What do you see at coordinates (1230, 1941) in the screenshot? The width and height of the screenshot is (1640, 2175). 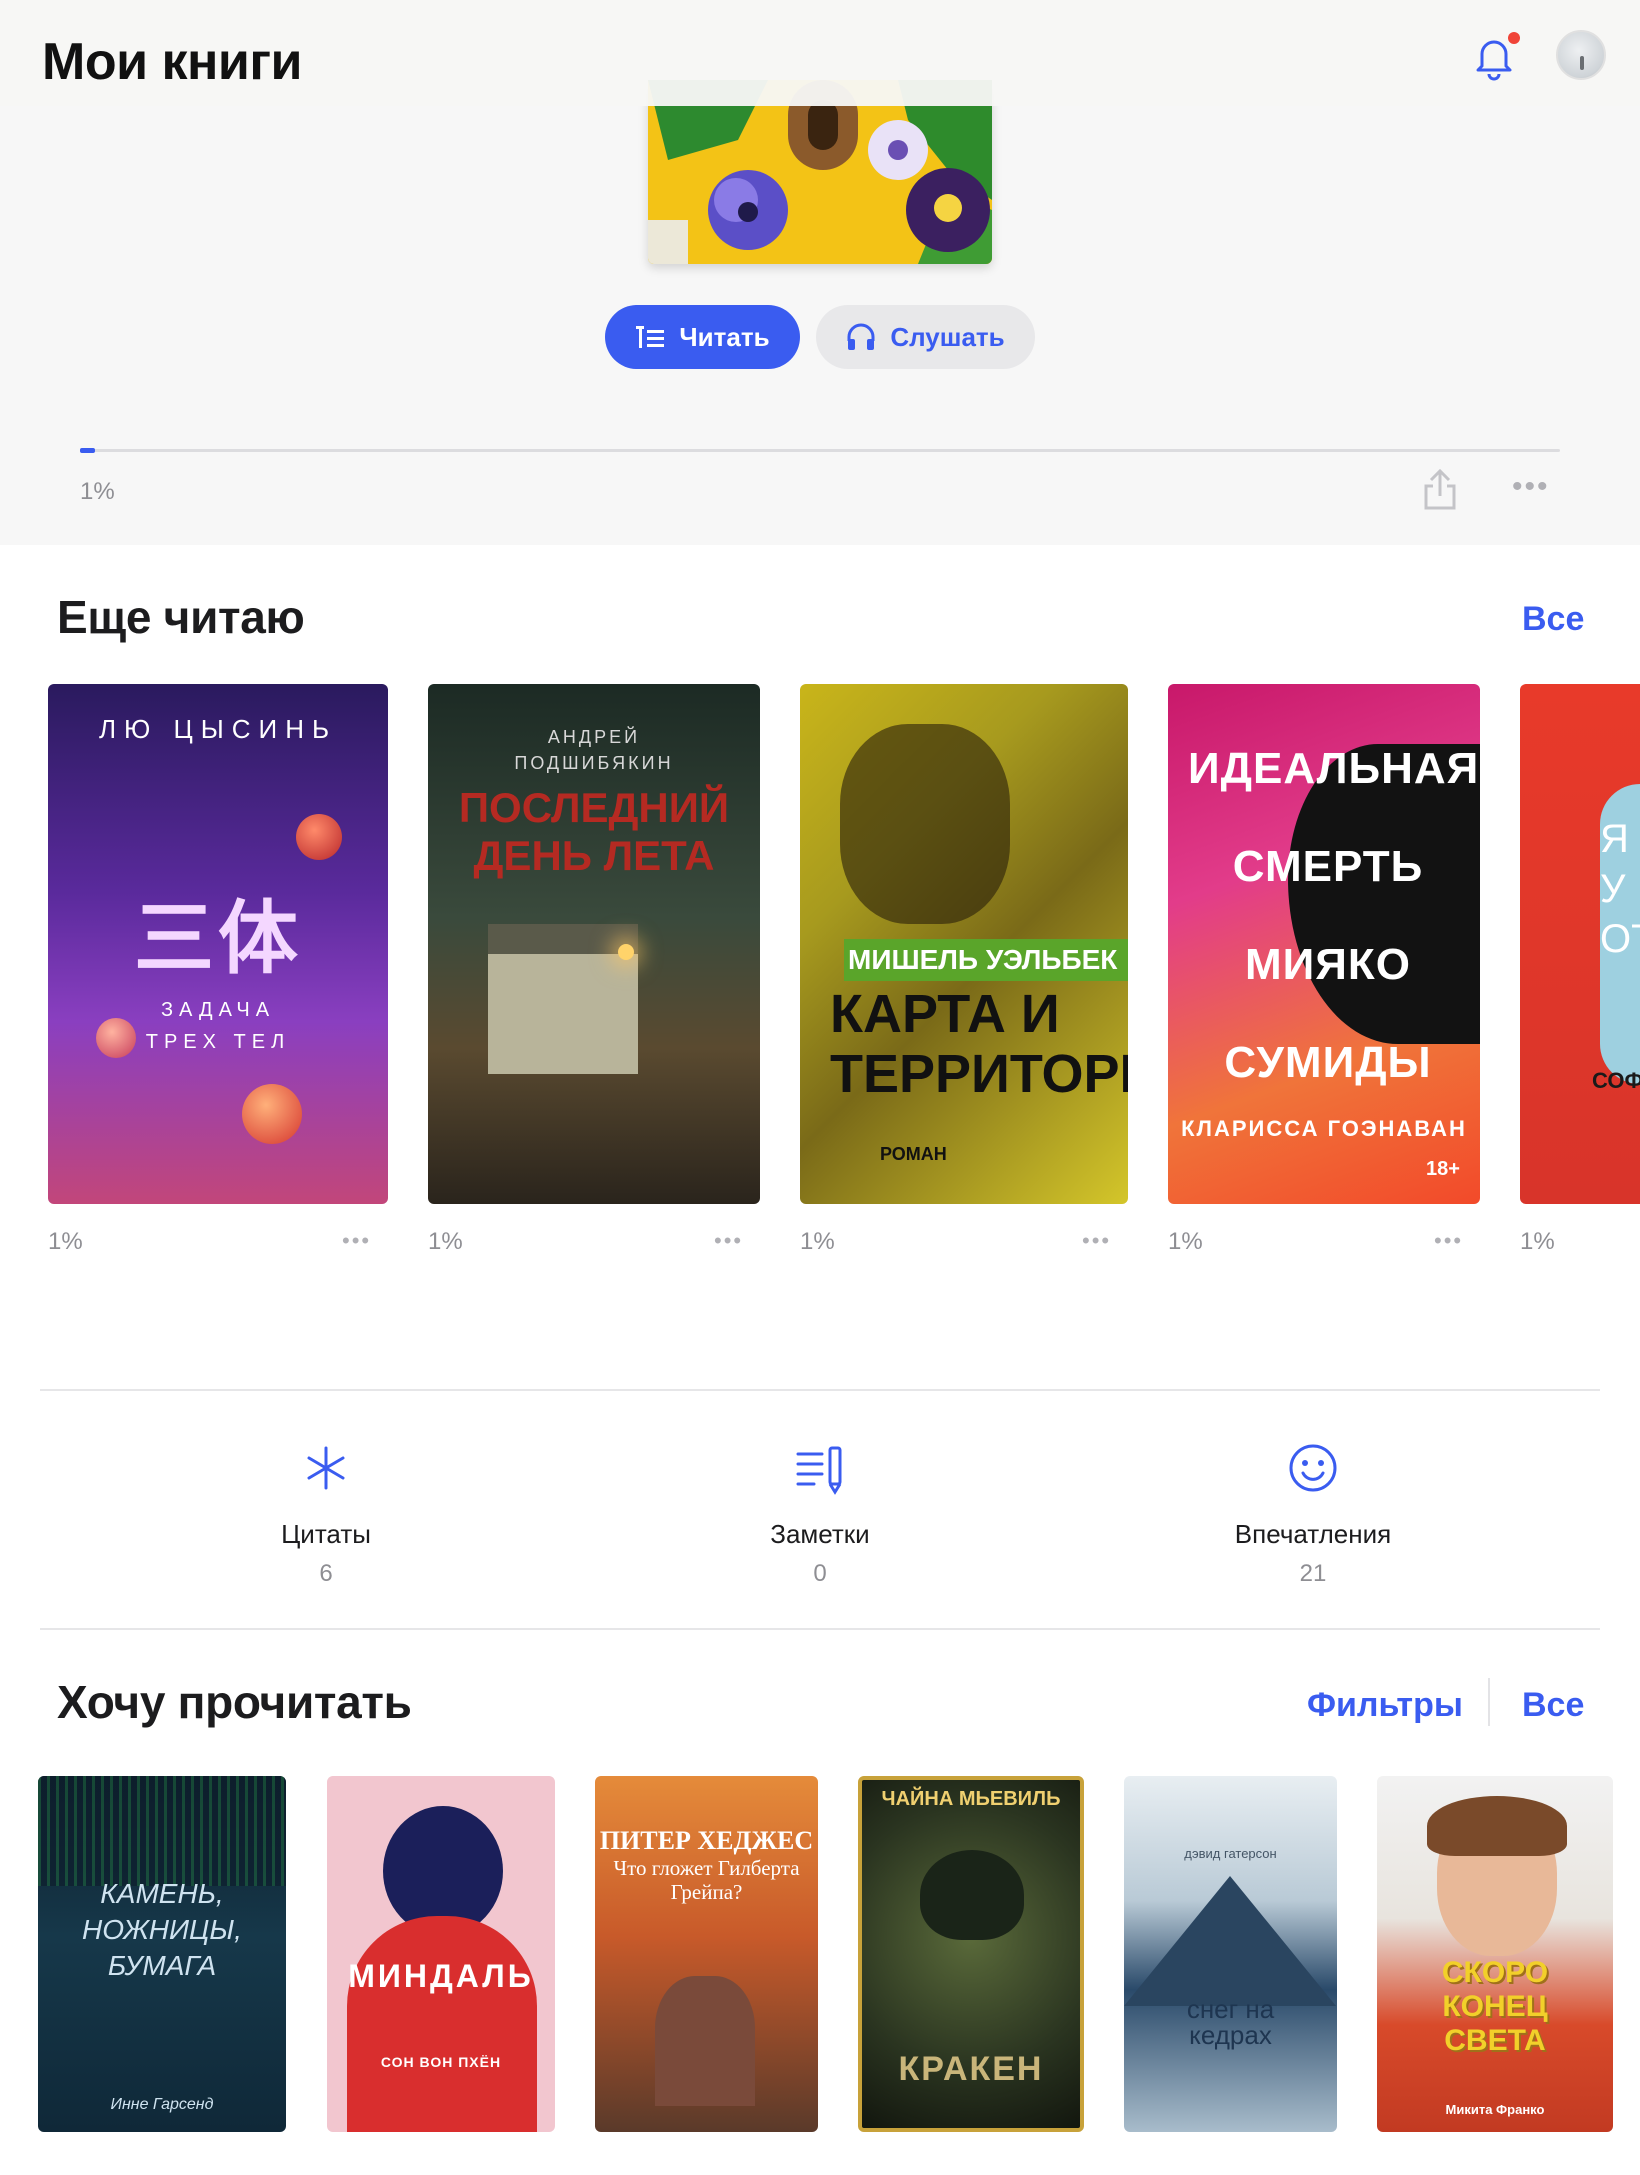 I see `mountain-shape` at bounding box center [1230, 1941].